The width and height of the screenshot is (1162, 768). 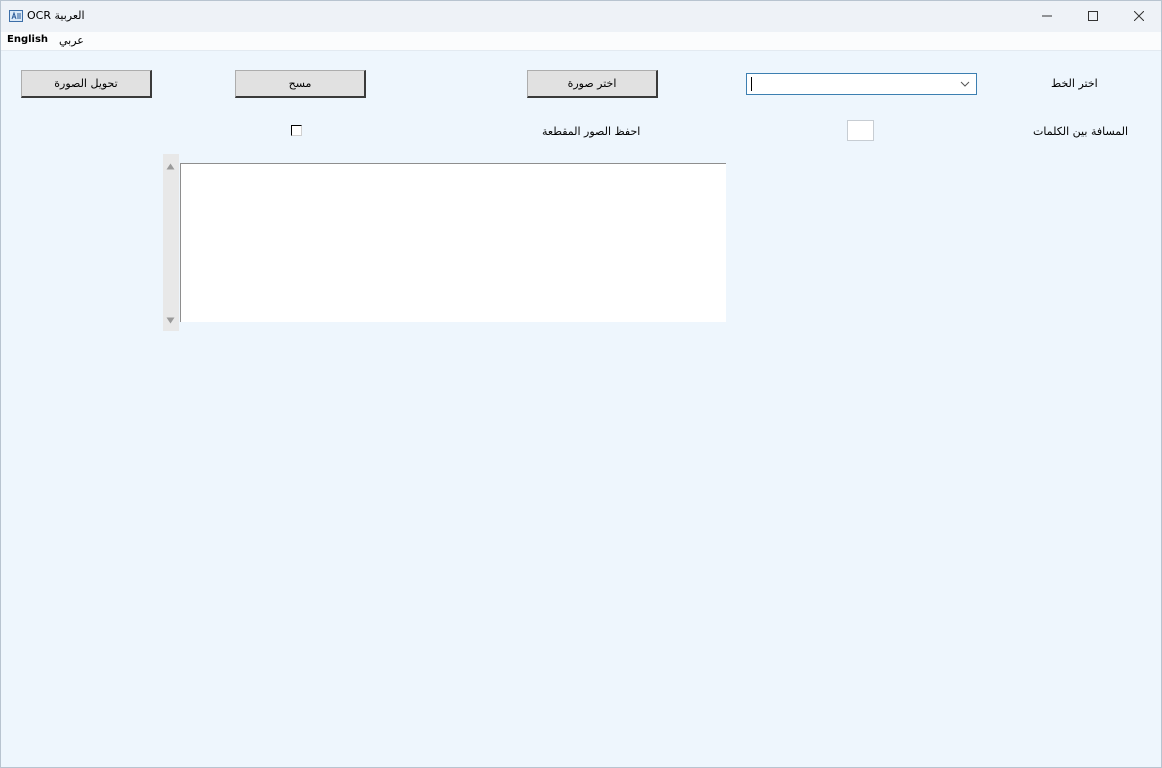 What do you see at coordinates (71, 40) in the screenshot?
I see `menu-item-arabic: عربي` at bounding box center [71, 40].